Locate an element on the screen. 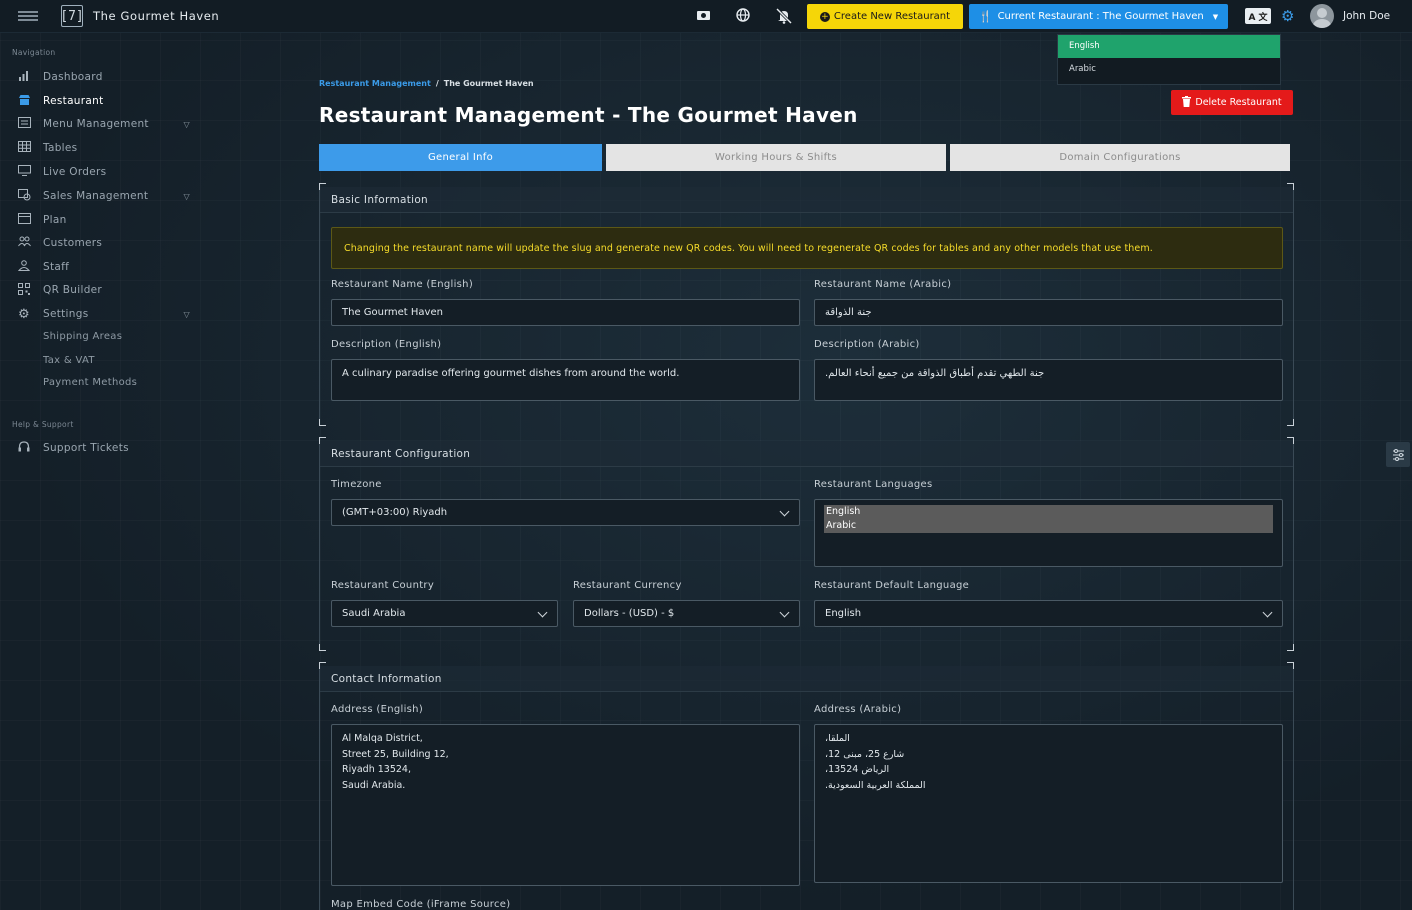  languages-multiselect: English Arabic is located at coordinates (1048, 533).